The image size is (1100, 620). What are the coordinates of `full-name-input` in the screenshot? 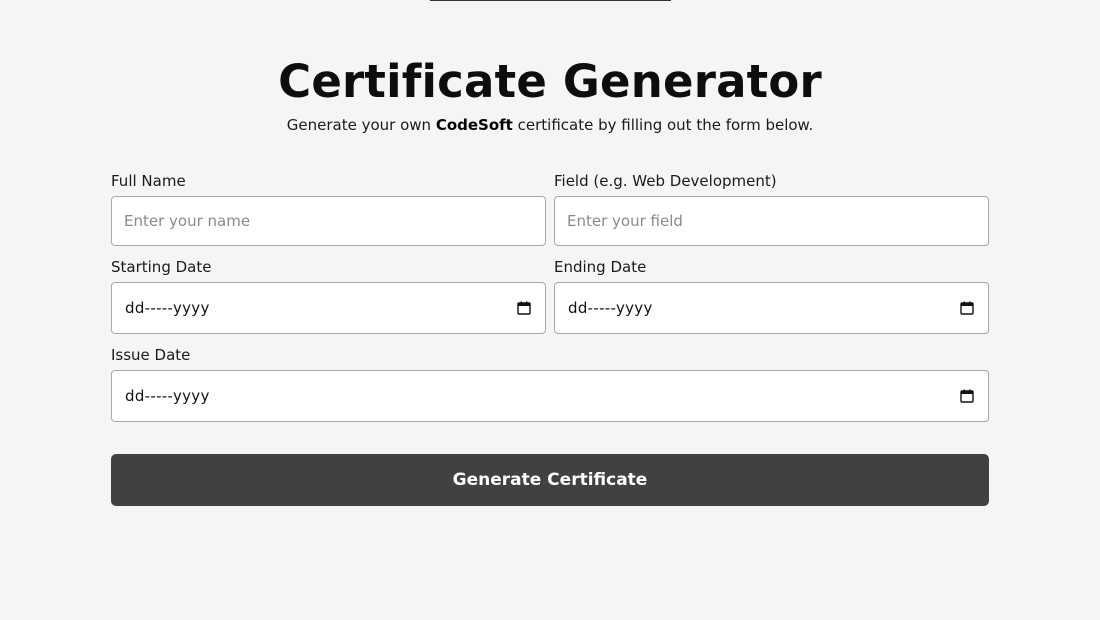 It's located at (328, 221).